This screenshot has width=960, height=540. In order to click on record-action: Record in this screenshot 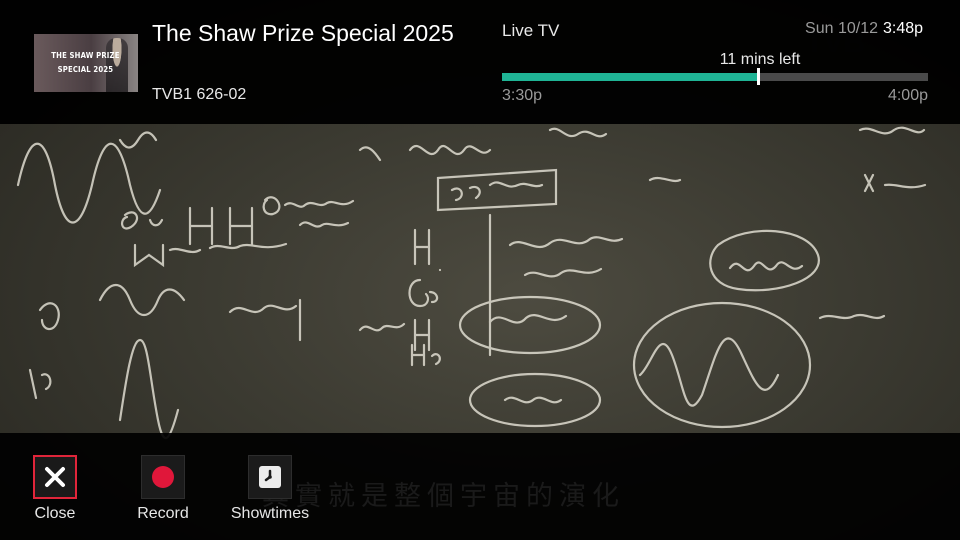, I will do `click(163, 489)`.